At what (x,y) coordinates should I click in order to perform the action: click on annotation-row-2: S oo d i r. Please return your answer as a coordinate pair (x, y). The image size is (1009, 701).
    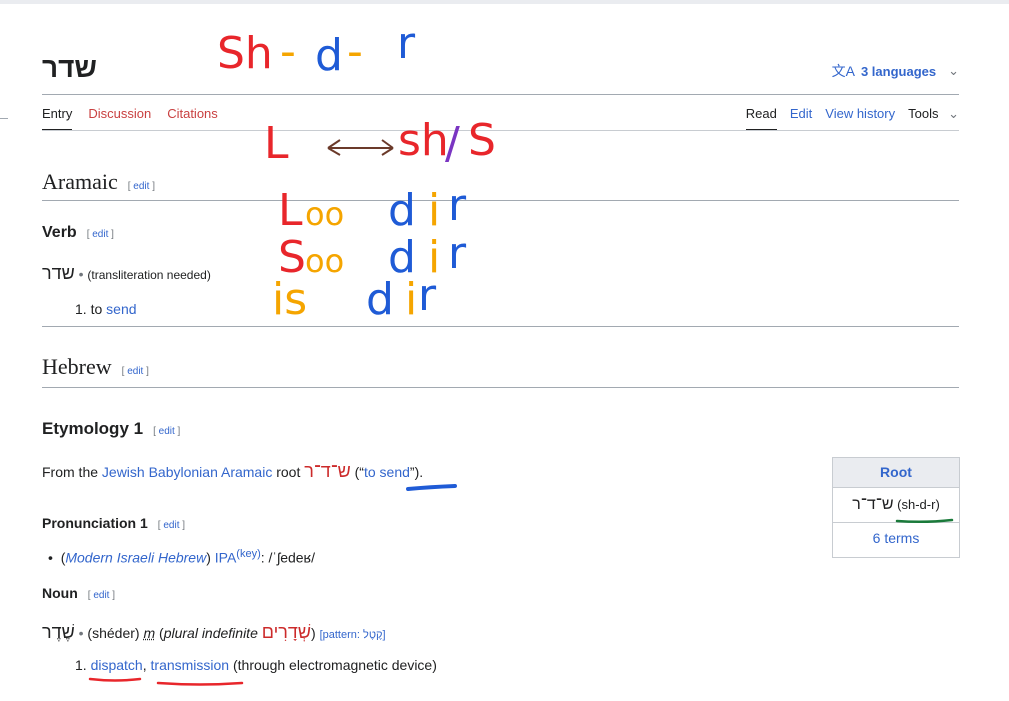
    Looking at the image, I should click on (372, 255).